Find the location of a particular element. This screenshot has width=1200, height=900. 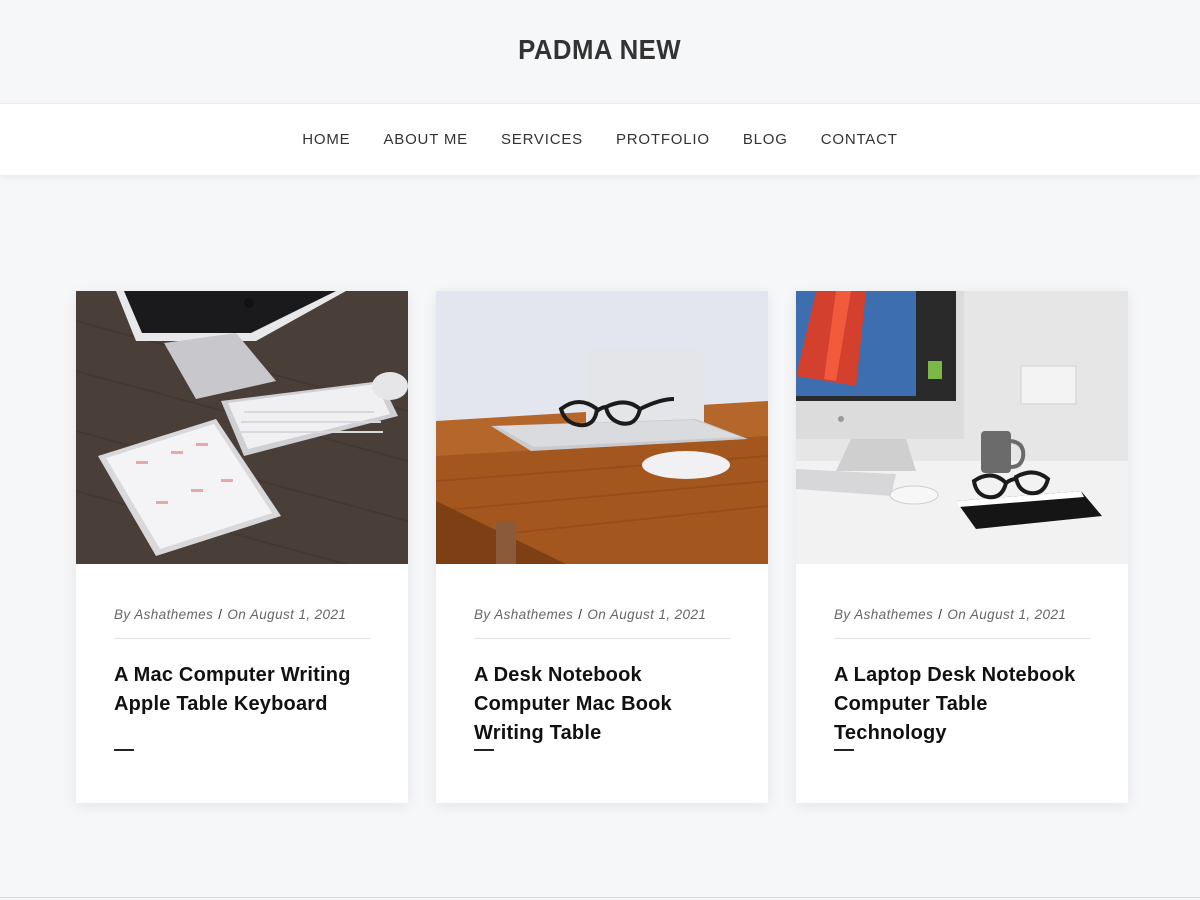

laptop-glasses-image is located at coordinates (602, 427).